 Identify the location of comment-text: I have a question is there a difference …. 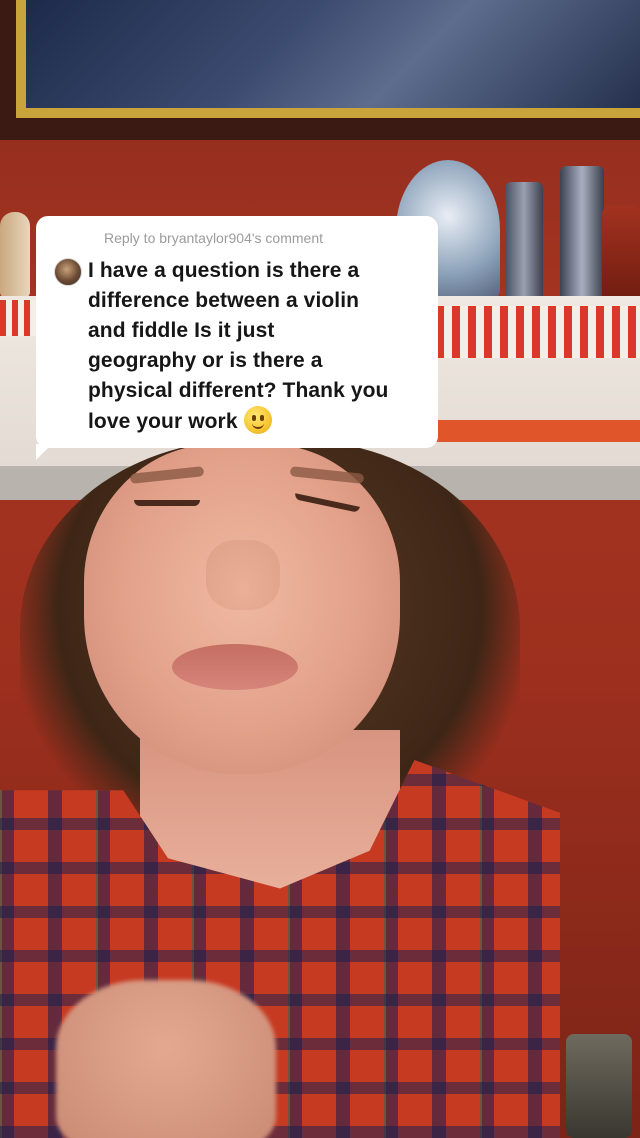
(238, 346).